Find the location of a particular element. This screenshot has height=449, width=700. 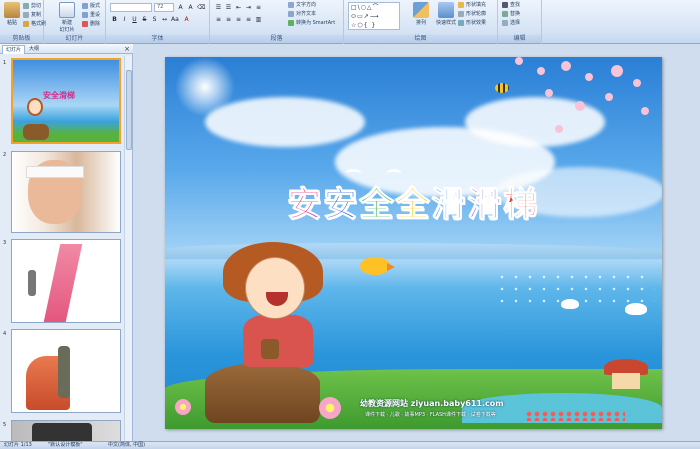

font-color-button: A is located at coordinates (186, 19).